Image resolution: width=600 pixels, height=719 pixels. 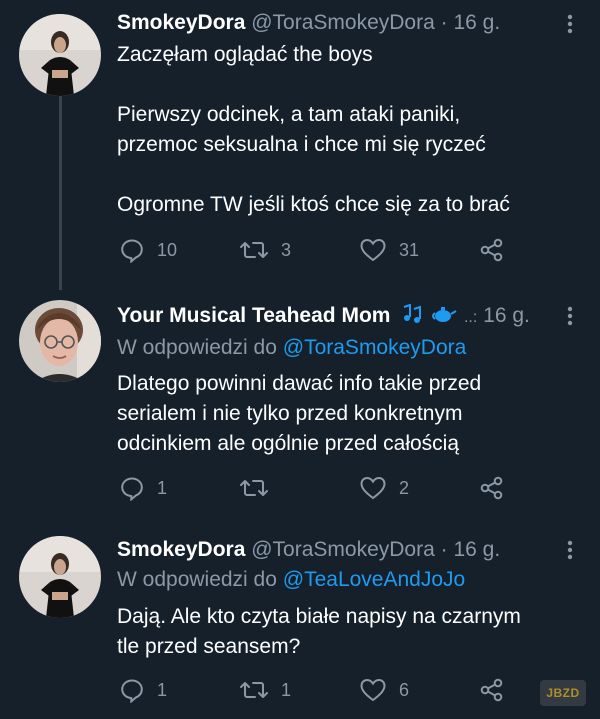 I want to click on author-name: Your Musical Teahead Mom, so click(x=253, y=315).